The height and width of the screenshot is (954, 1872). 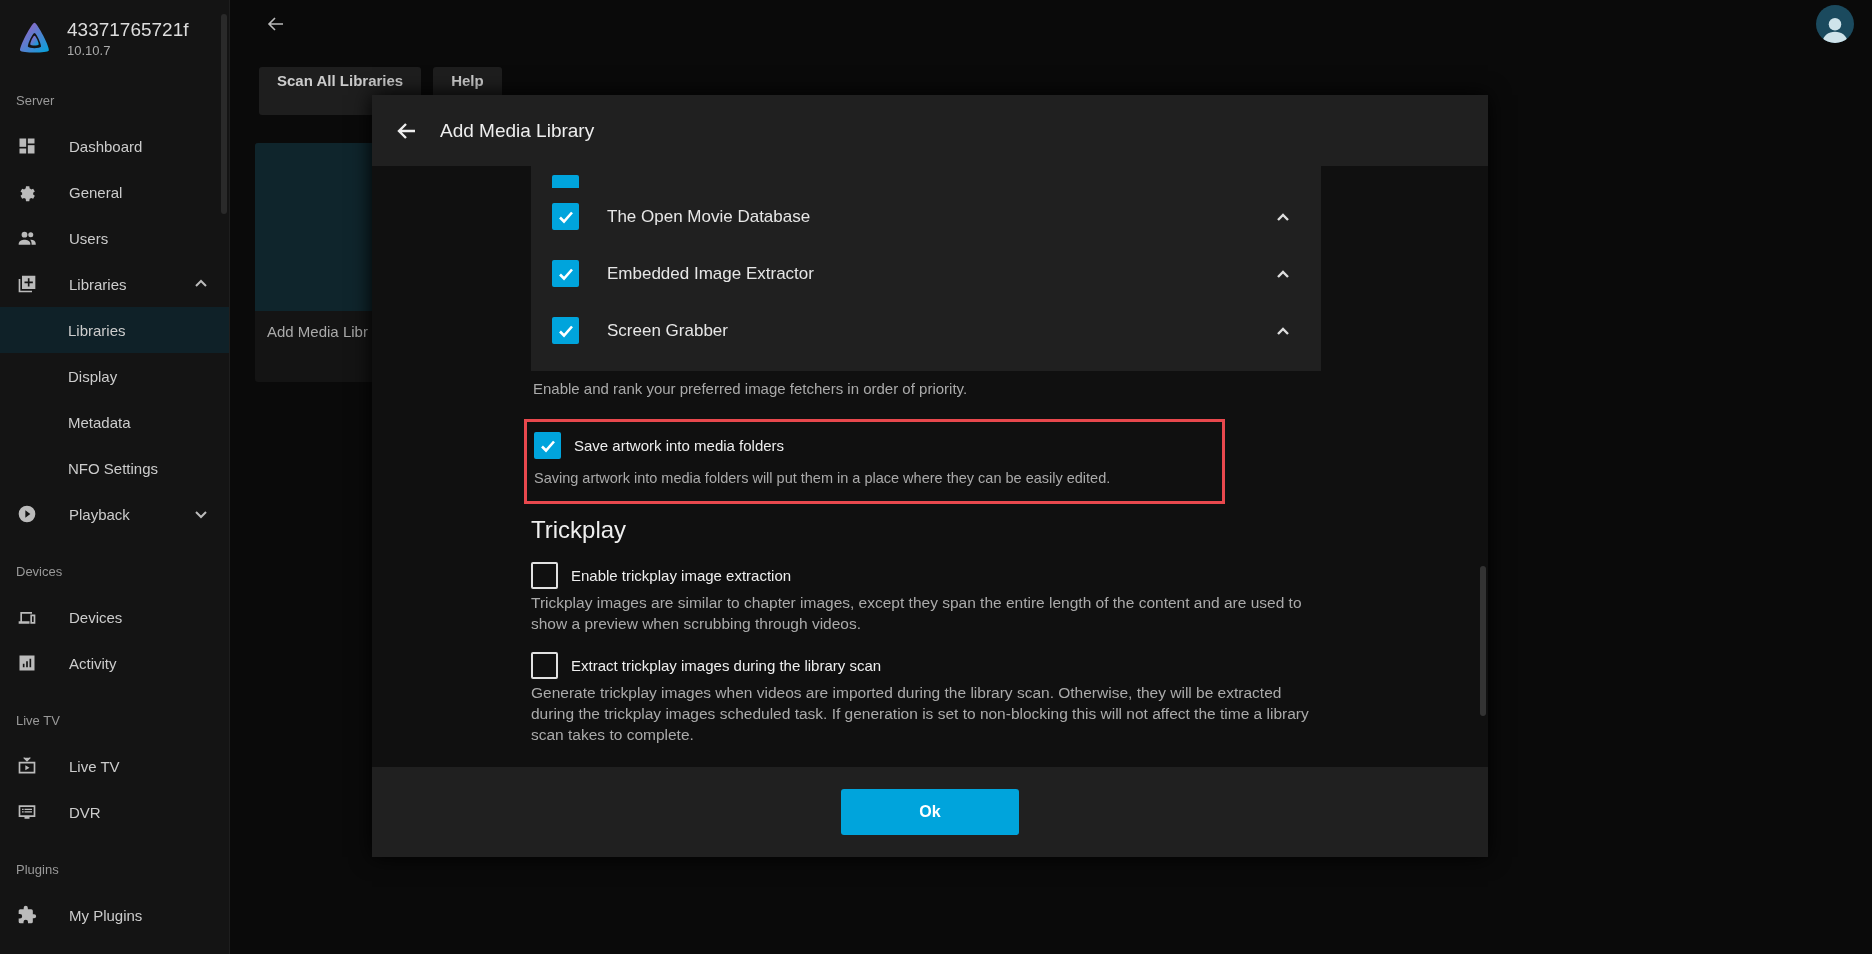 I want to click on section-header: Plugins, so click(x=37, y=869).